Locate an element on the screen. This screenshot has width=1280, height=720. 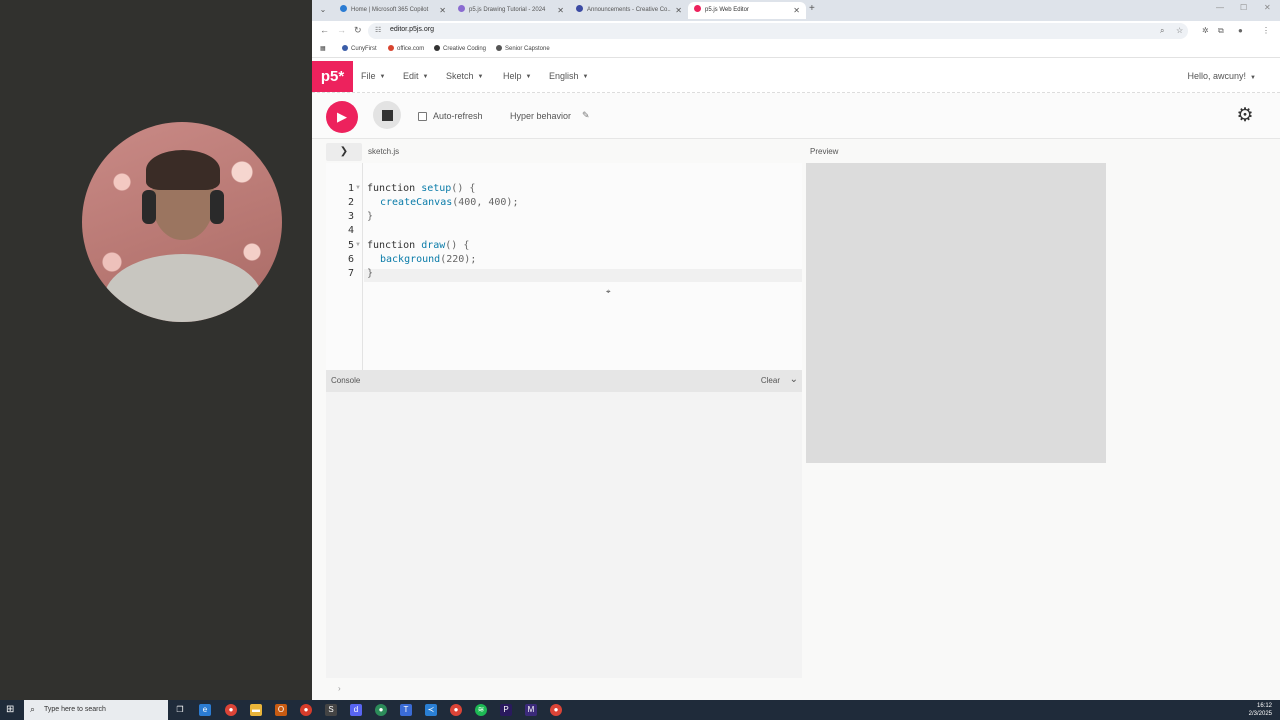
tab-microsoft-copilot: Home | Microsoft 365 Copilot ✕ is located at coordinates (393, 10).